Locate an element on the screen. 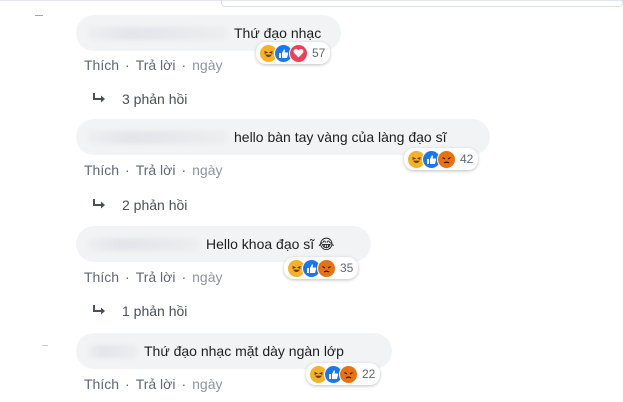 The width and height of the screenshot is (623, 402). love-reaction-icon is located at coordinates (298, 53).